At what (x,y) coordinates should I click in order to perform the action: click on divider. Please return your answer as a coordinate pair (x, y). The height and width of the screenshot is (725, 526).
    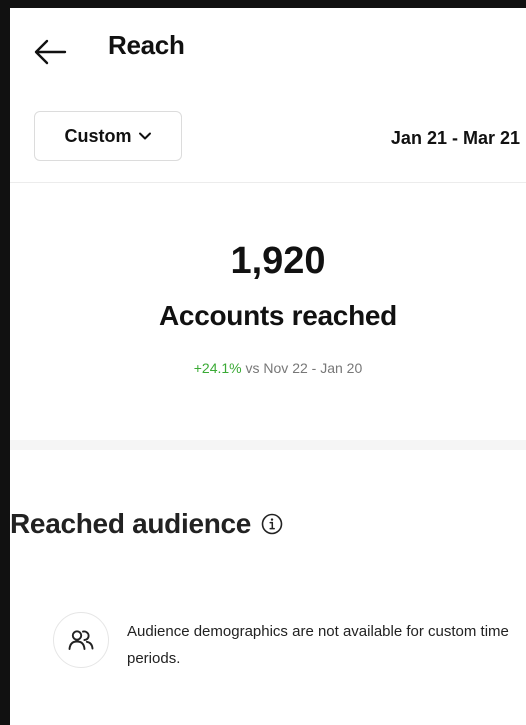
    Looking at the image, I should click on (268, 182).